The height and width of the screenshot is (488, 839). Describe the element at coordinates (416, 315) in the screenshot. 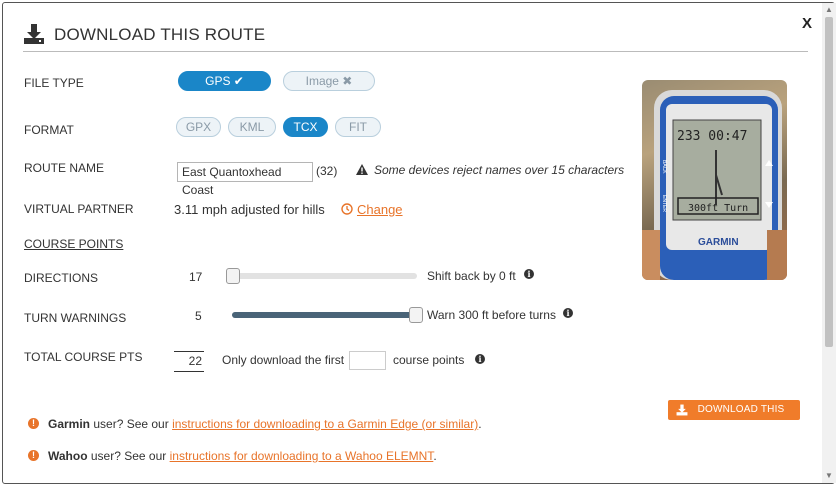

I see `turn-warnings-slider-handle` at that location.